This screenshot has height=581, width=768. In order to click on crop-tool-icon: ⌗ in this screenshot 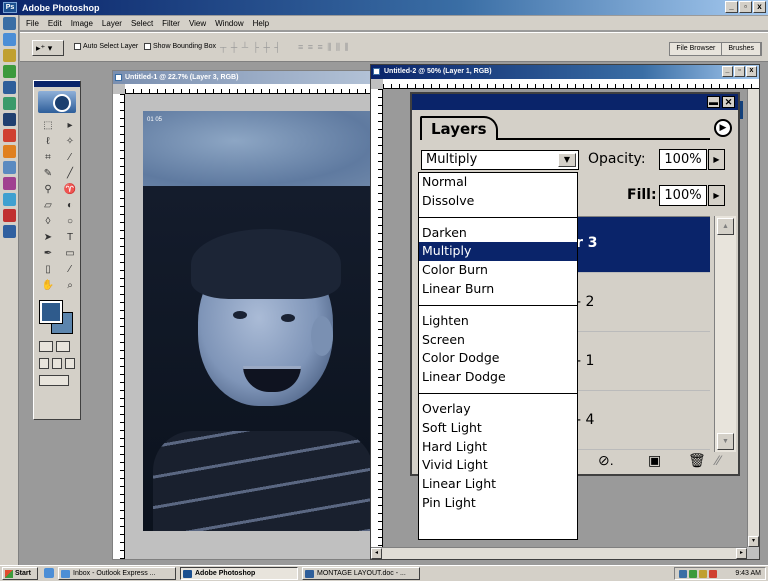, I will do `click(48, 158)`.